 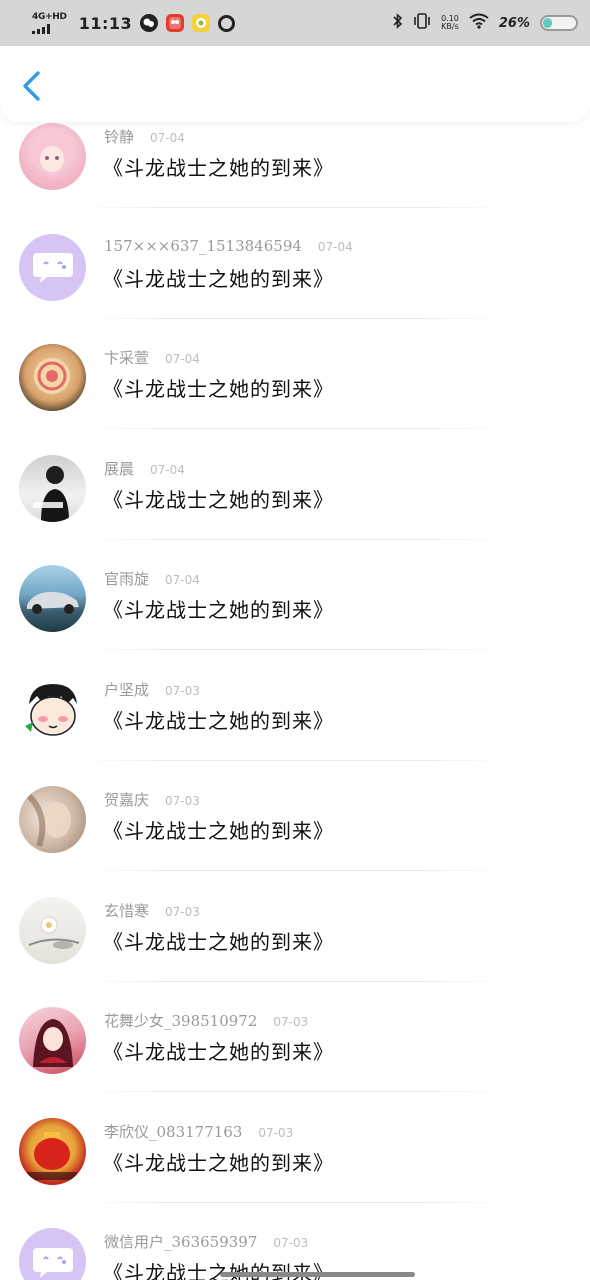 What do you see at coordinates (227, 23) in the screenshot?
I see `q-icon` at bounding box center [227, 23].